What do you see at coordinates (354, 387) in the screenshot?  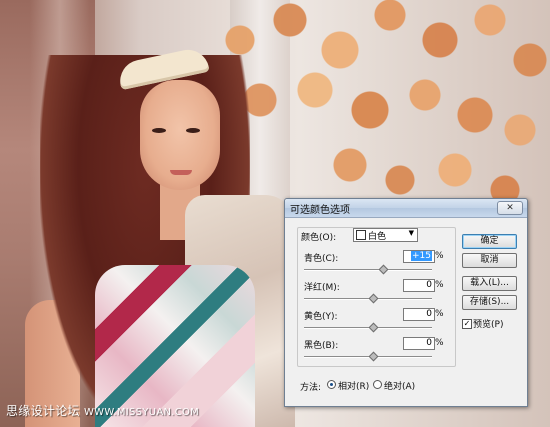 I see `relative-radio-label: 相对(R)` at bounding box center [354, 387].